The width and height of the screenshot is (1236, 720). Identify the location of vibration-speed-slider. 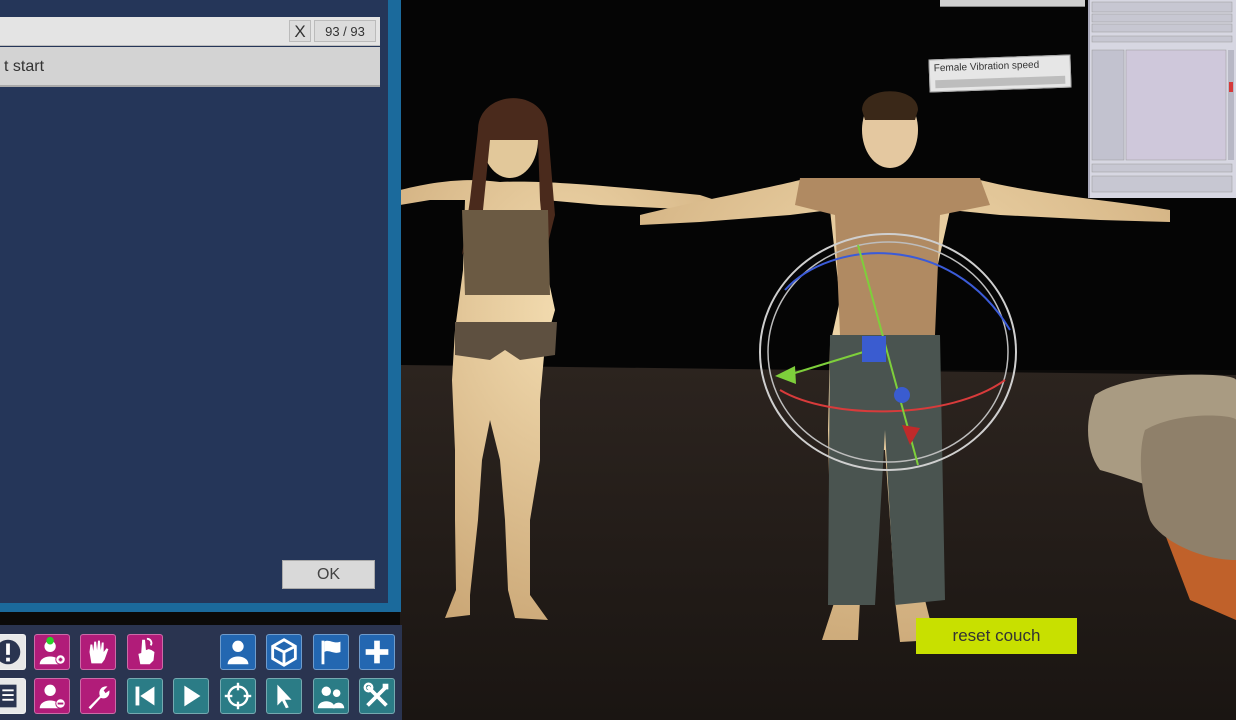
(1000, 82).